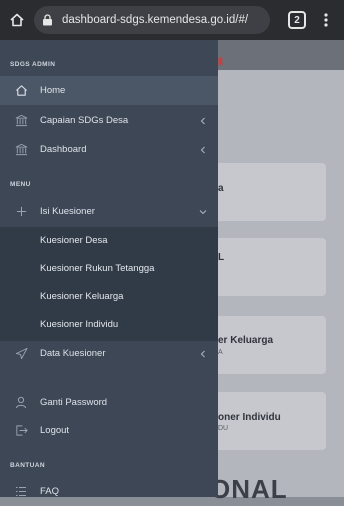 This screenshot has height=506, width=344. I want to click on dashboard-card: a, so click(266, 192).